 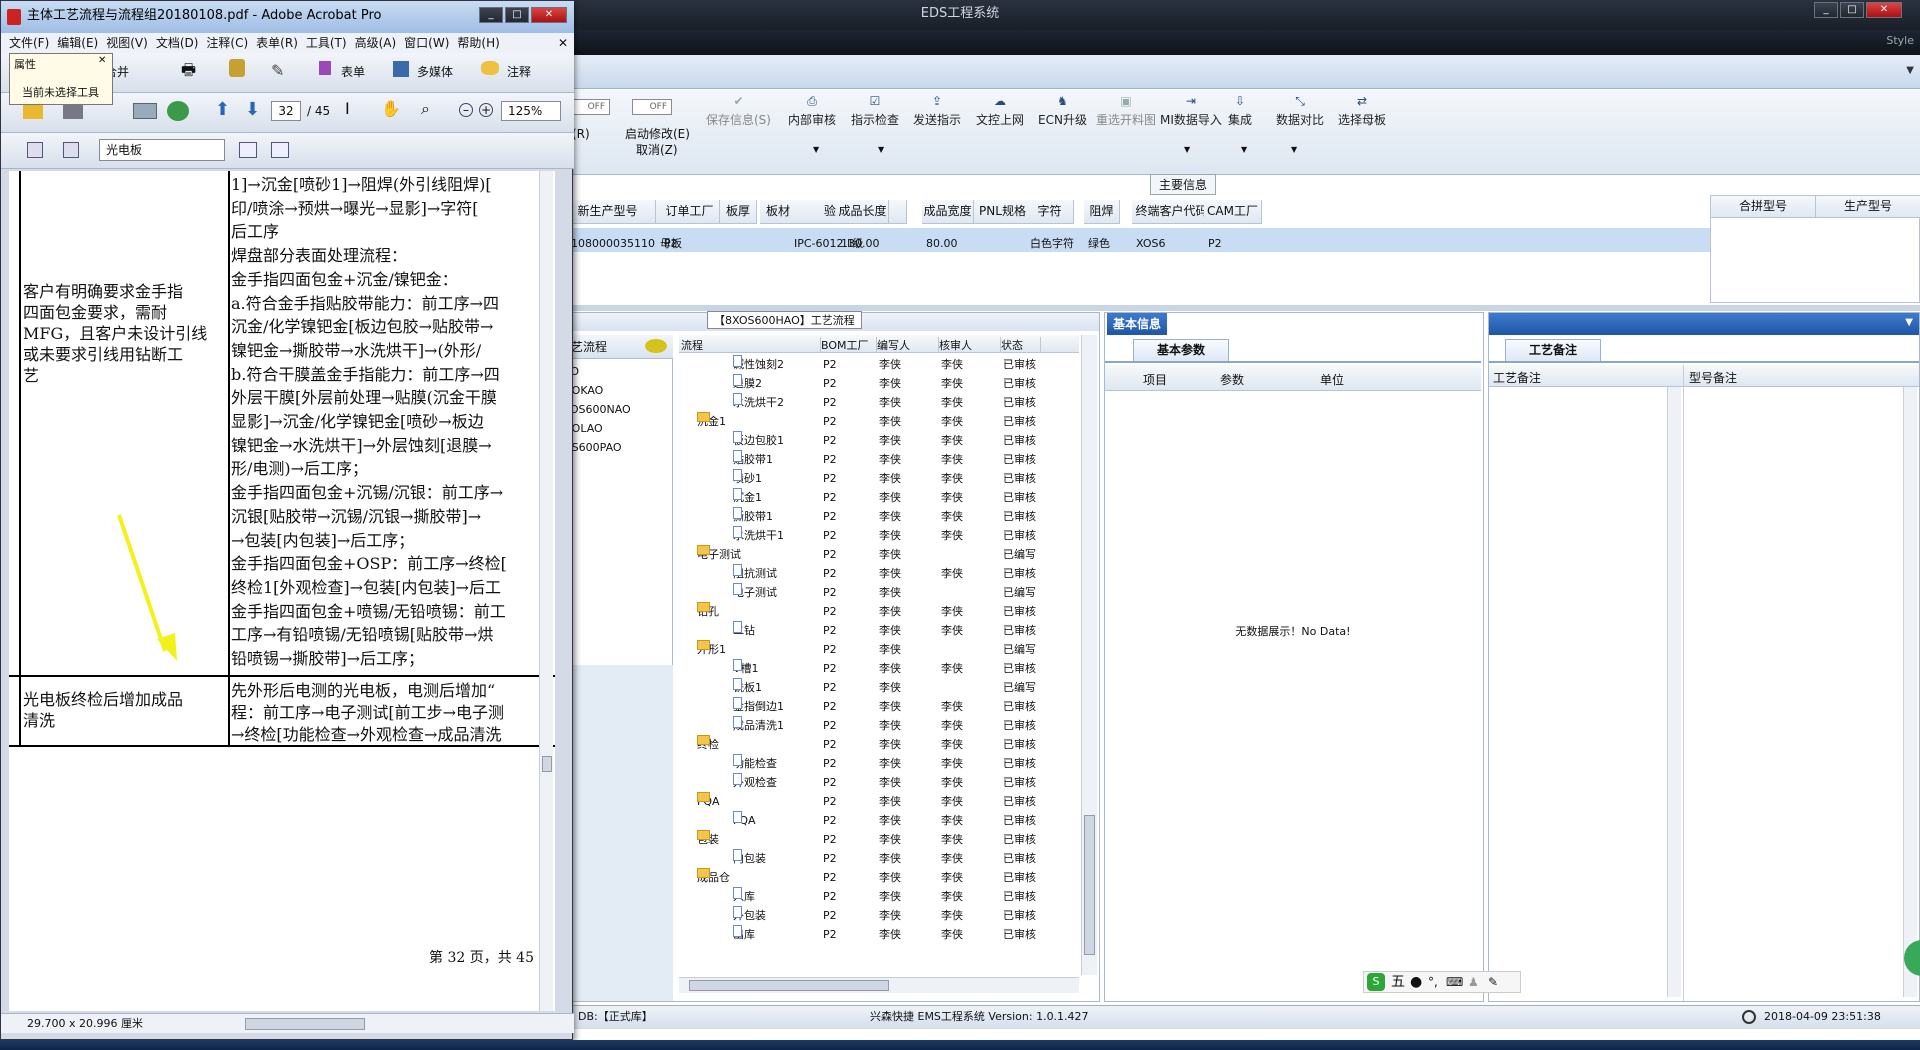 I want to click on toolbar-button-4: ☁ 文控上网, so click(x=1000, y=111).